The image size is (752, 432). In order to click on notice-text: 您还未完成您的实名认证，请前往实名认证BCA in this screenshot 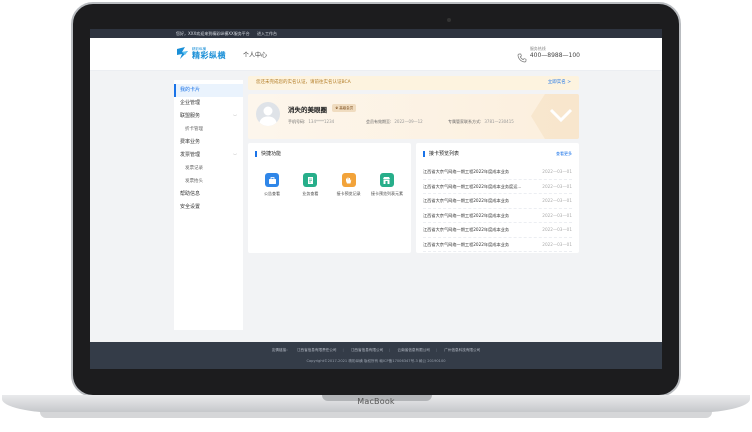, I will do `click(303, 82)`.